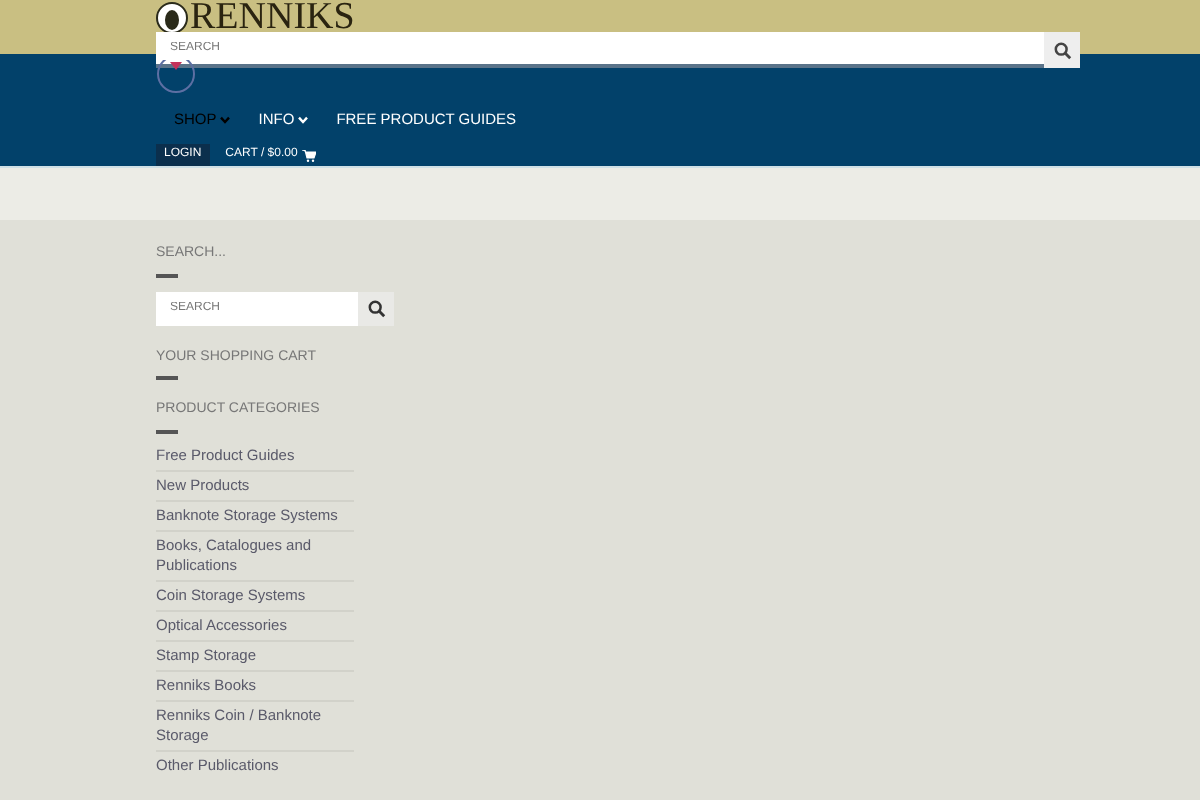  I want to click on round-emblem-icon, so click(177, 78).